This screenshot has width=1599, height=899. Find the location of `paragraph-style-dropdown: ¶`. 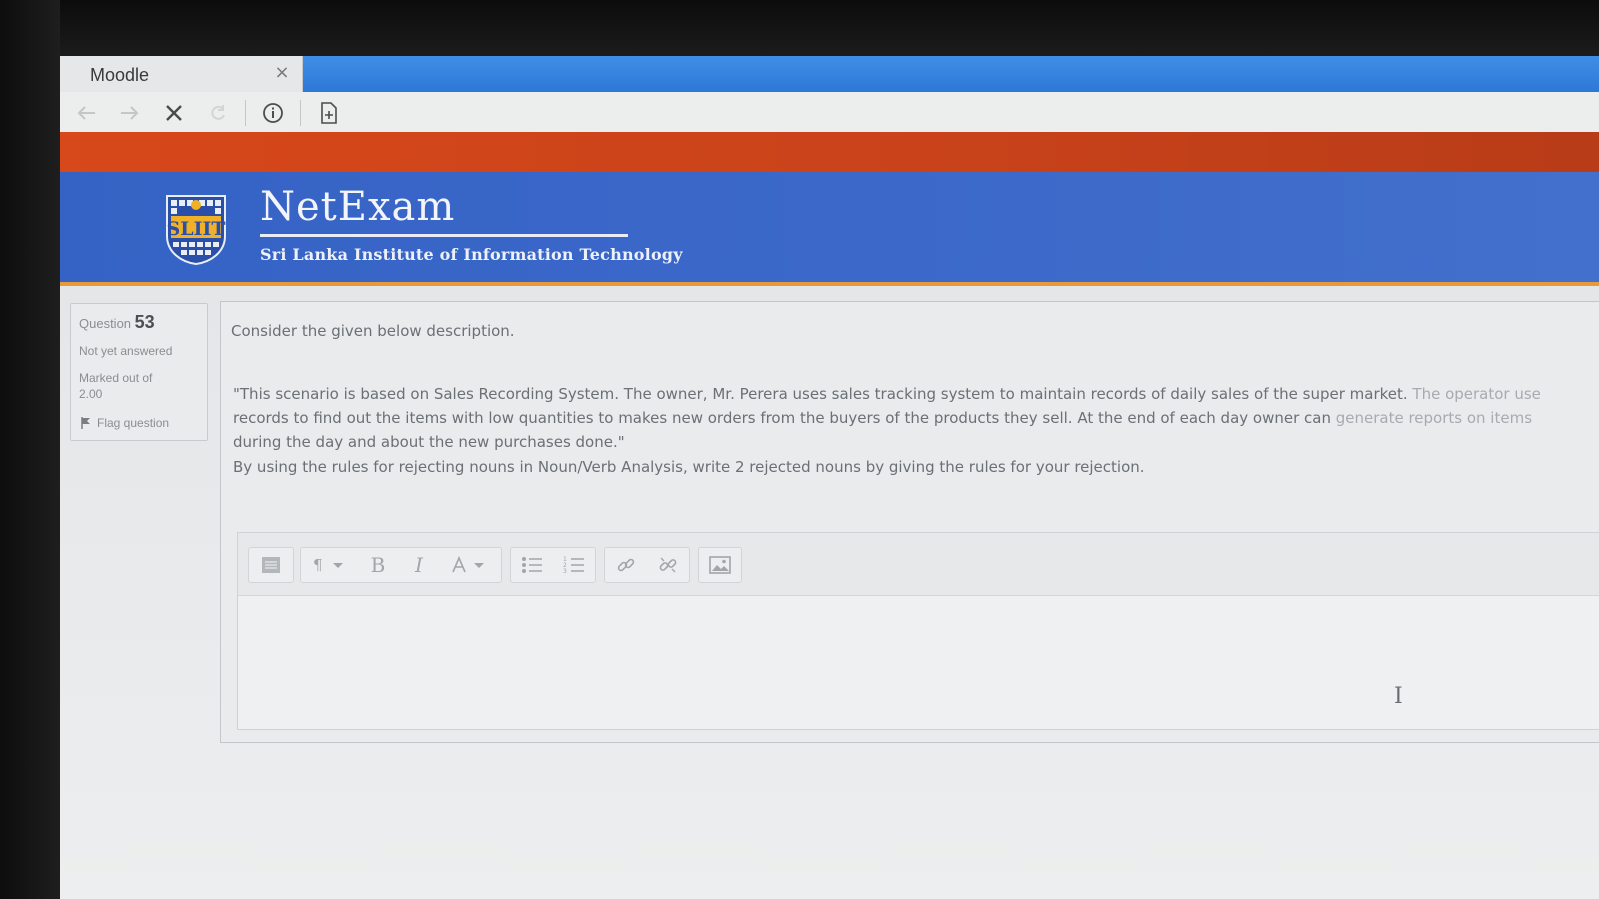

paragraph-style-dropdown: ¶ is located at coordinates (329, 565).